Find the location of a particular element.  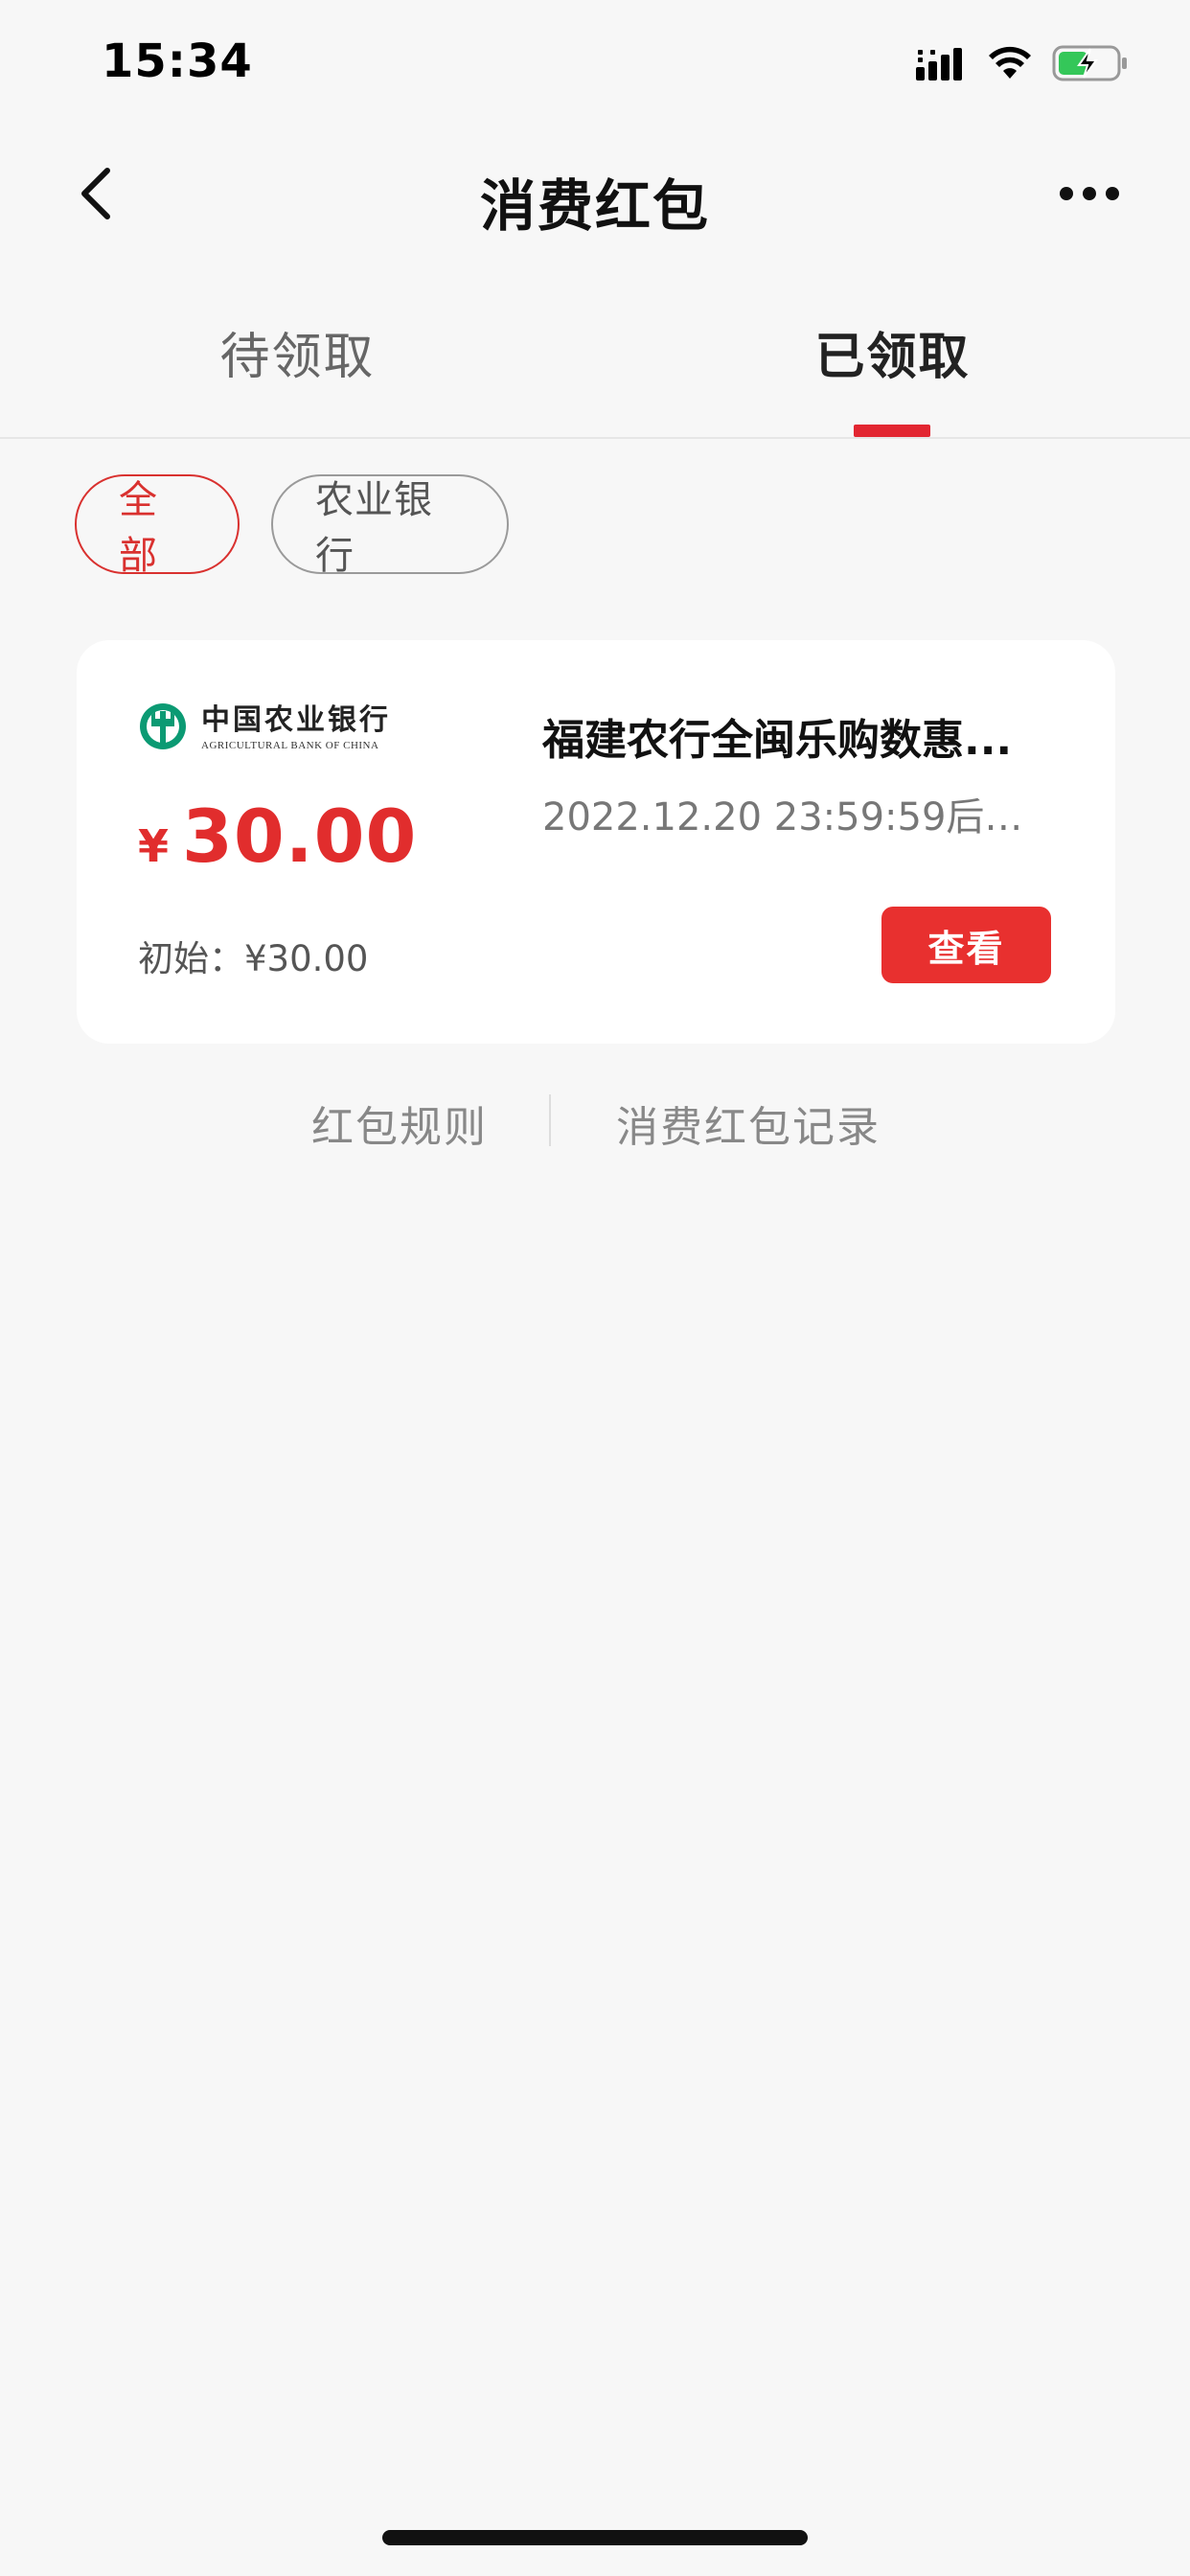

active-tab-indicator is located at coordinates (892, 431).